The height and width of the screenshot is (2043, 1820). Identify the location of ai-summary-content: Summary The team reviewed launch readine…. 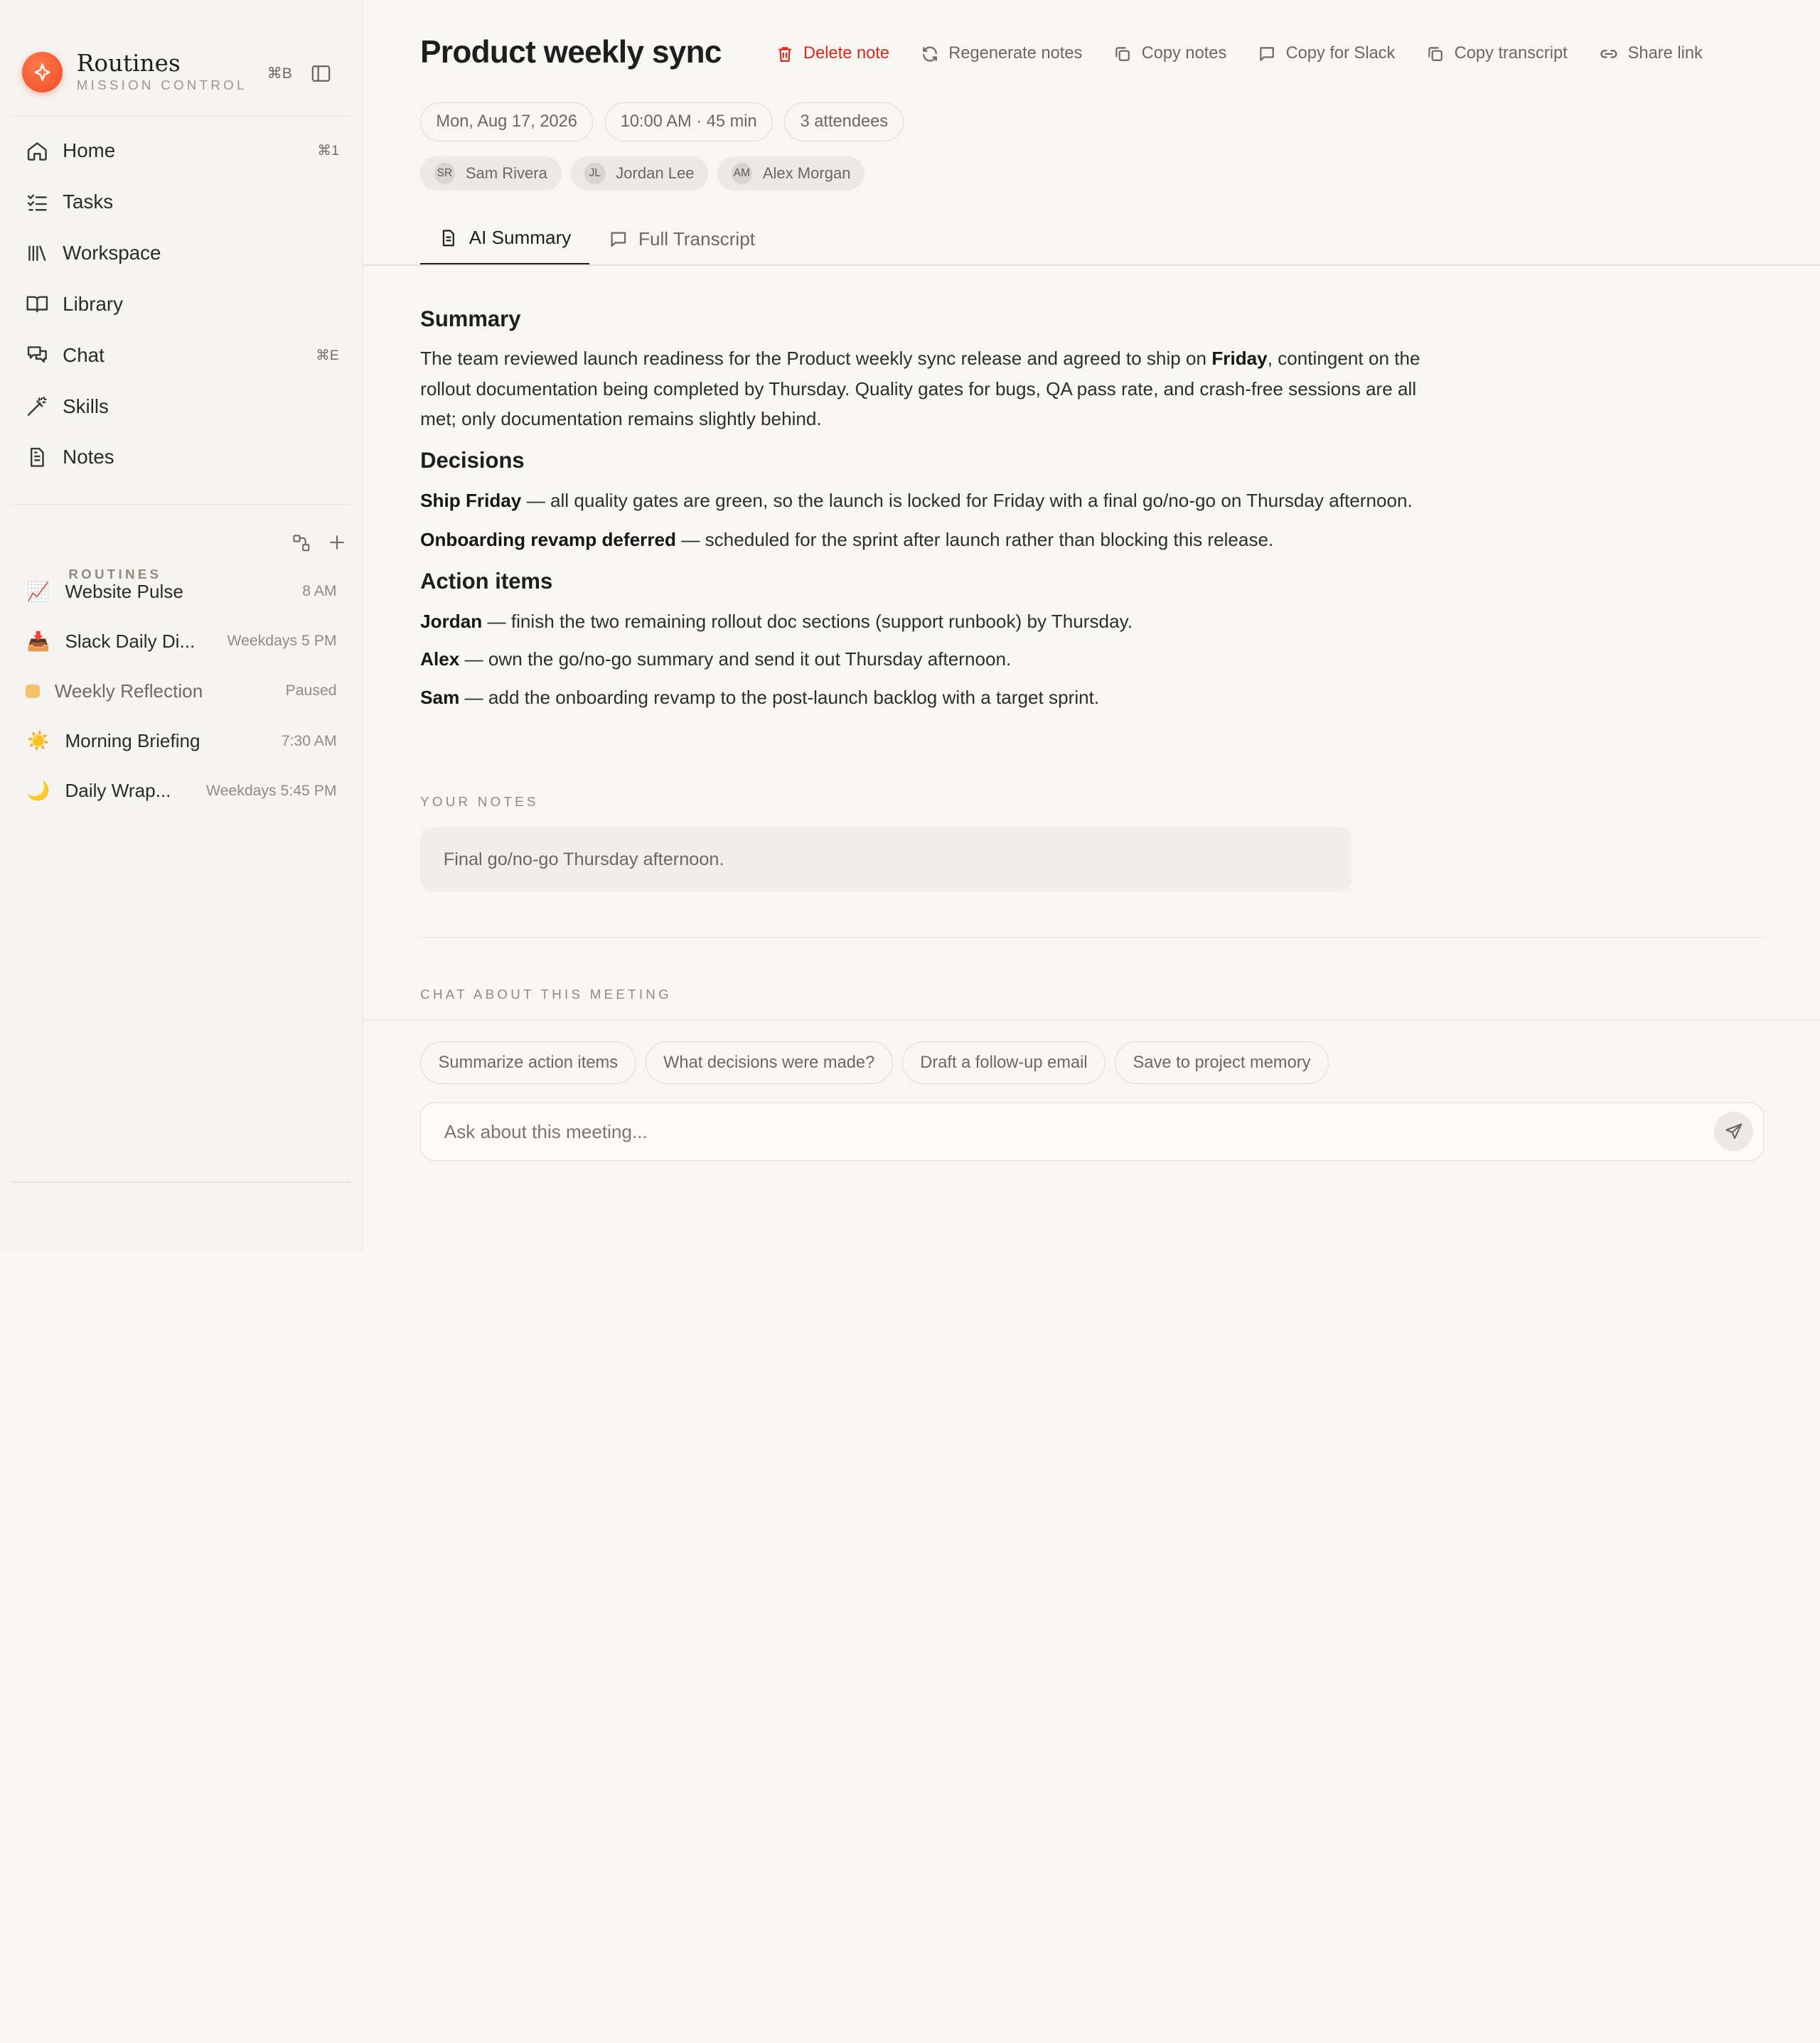
(925, 516).